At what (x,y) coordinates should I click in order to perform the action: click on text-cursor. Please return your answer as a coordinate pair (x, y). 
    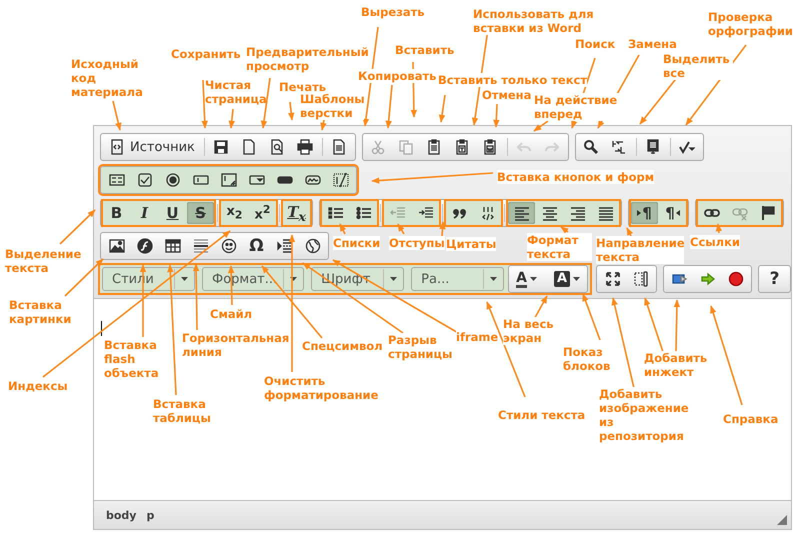
    Looking at the image, I should click on (101, 328).